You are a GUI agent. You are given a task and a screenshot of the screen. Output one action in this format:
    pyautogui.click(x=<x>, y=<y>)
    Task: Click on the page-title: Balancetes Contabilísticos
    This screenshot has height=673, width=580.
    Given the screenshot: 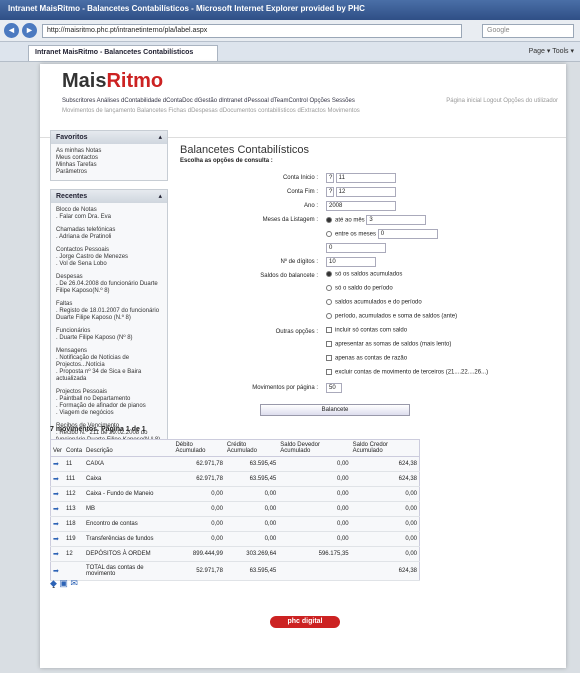 What is the action you would take?
    pyautogui.click(x=245, y=150)
    